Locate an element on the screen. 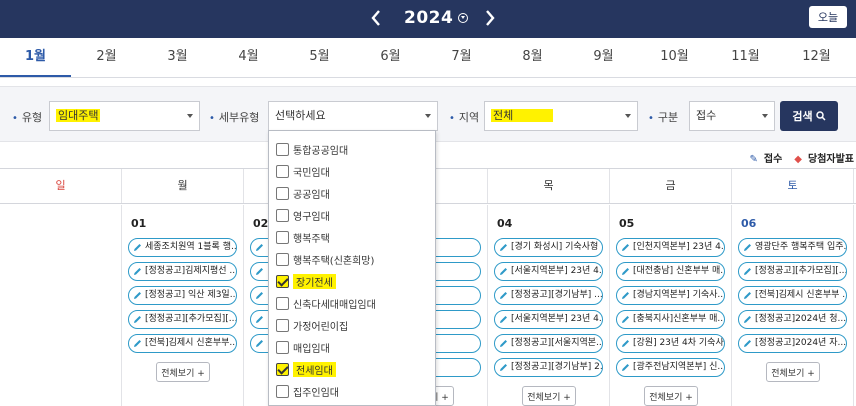 Image resolution: width=856 pixels, height=406 pixels. tab-month-8: 8월 is located at coordinates (532, 57).